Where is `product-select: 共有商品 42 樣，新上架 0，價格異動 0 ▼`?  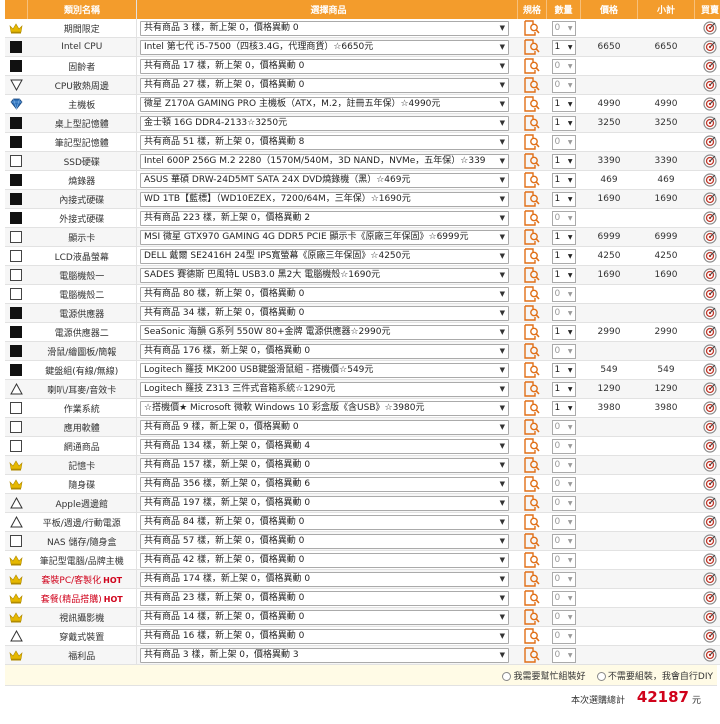
product-select: 共有商品 42 樣，新上架 0，價格異動 0 ▼ is located at coordinates (324, 560).